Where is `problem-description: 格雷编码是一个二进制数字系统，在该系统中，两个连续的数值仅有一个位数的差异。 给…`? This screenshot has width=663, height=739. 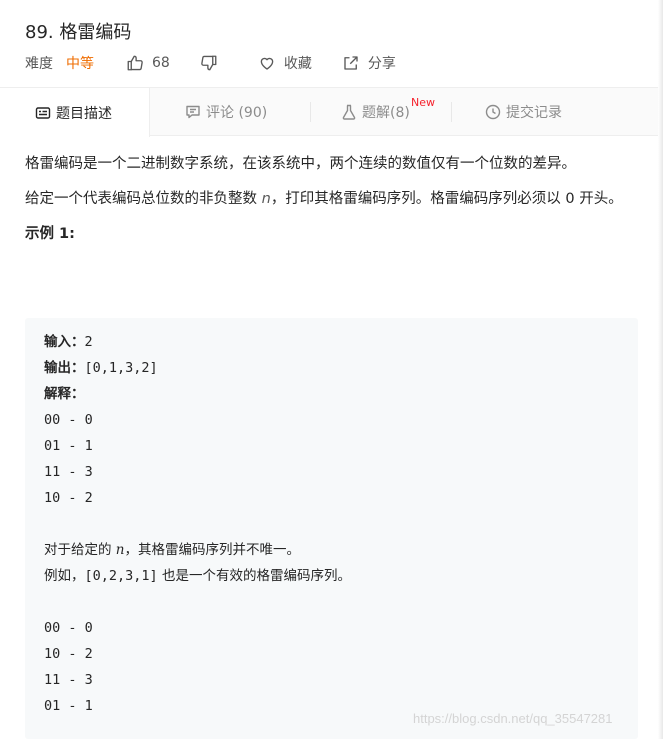
problem-description: 格雷编码是一个二进制数字系统，在该系统中，两个连续的数值仅有一个位数的差异。 给… is located at coordinates (332, 199).